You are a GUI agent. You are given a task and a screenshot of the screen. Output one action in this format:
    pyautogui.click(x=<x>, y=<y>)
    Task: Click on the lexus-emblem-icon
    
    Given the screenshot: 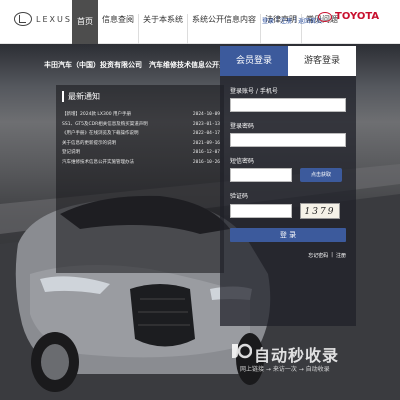 What is the action you would take?
    pyautogui.click(x=23, y=19)
    